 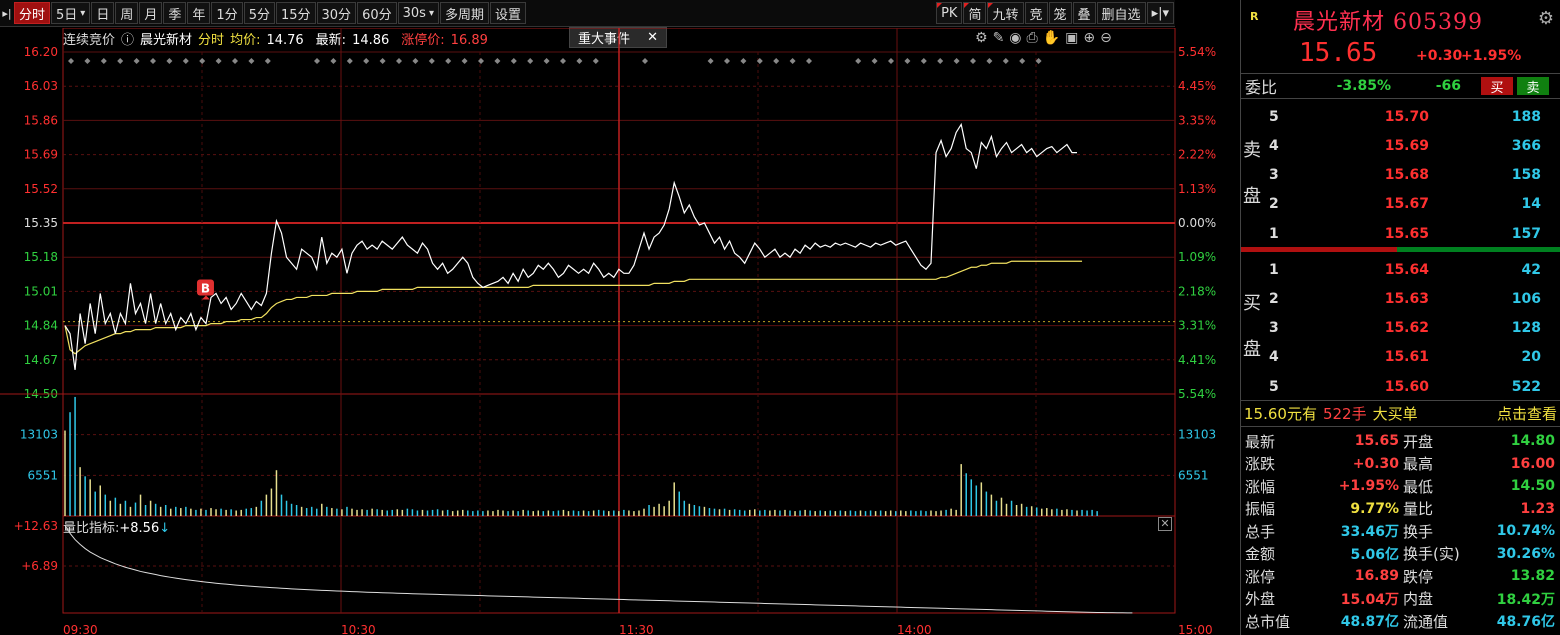 What do you see at coordinates (949, 13) in the screenshot?
I see `tool-button: PK` at bounding box center [949, 13].